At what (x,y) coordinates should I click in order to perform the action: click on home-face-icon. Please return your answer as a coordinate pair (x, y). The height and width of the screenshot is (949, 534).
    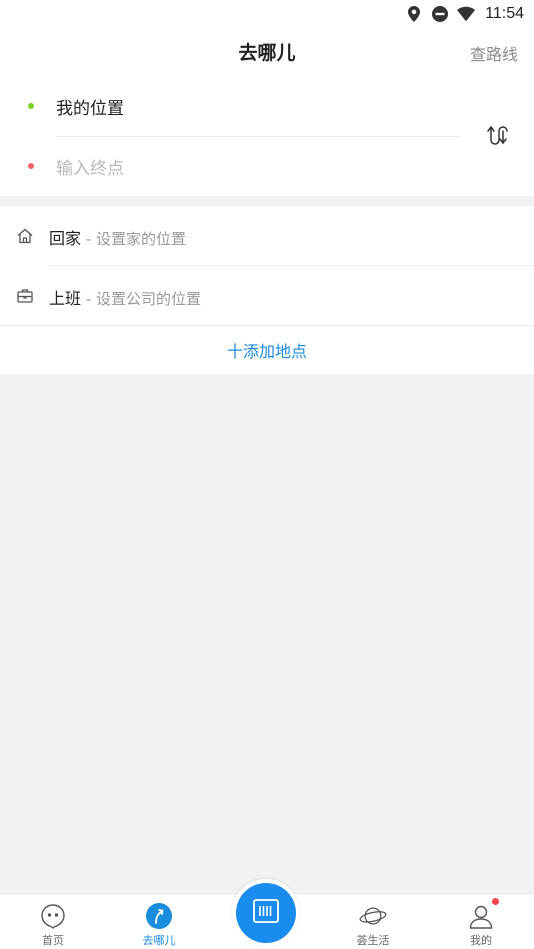
    Looking at the image, I should click on (53, 916).